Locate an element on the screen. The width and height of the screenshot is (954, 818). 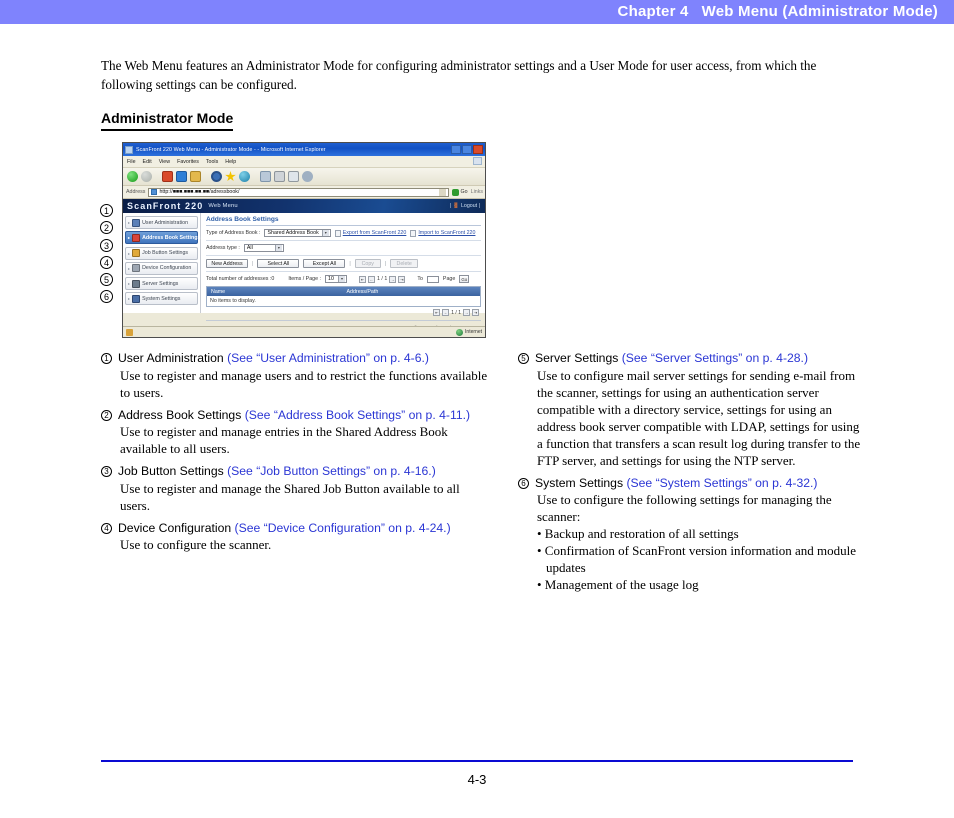
sidebar-item-job-button-settings: ▸ Job Button Settings is located at coordinates (161, 253).